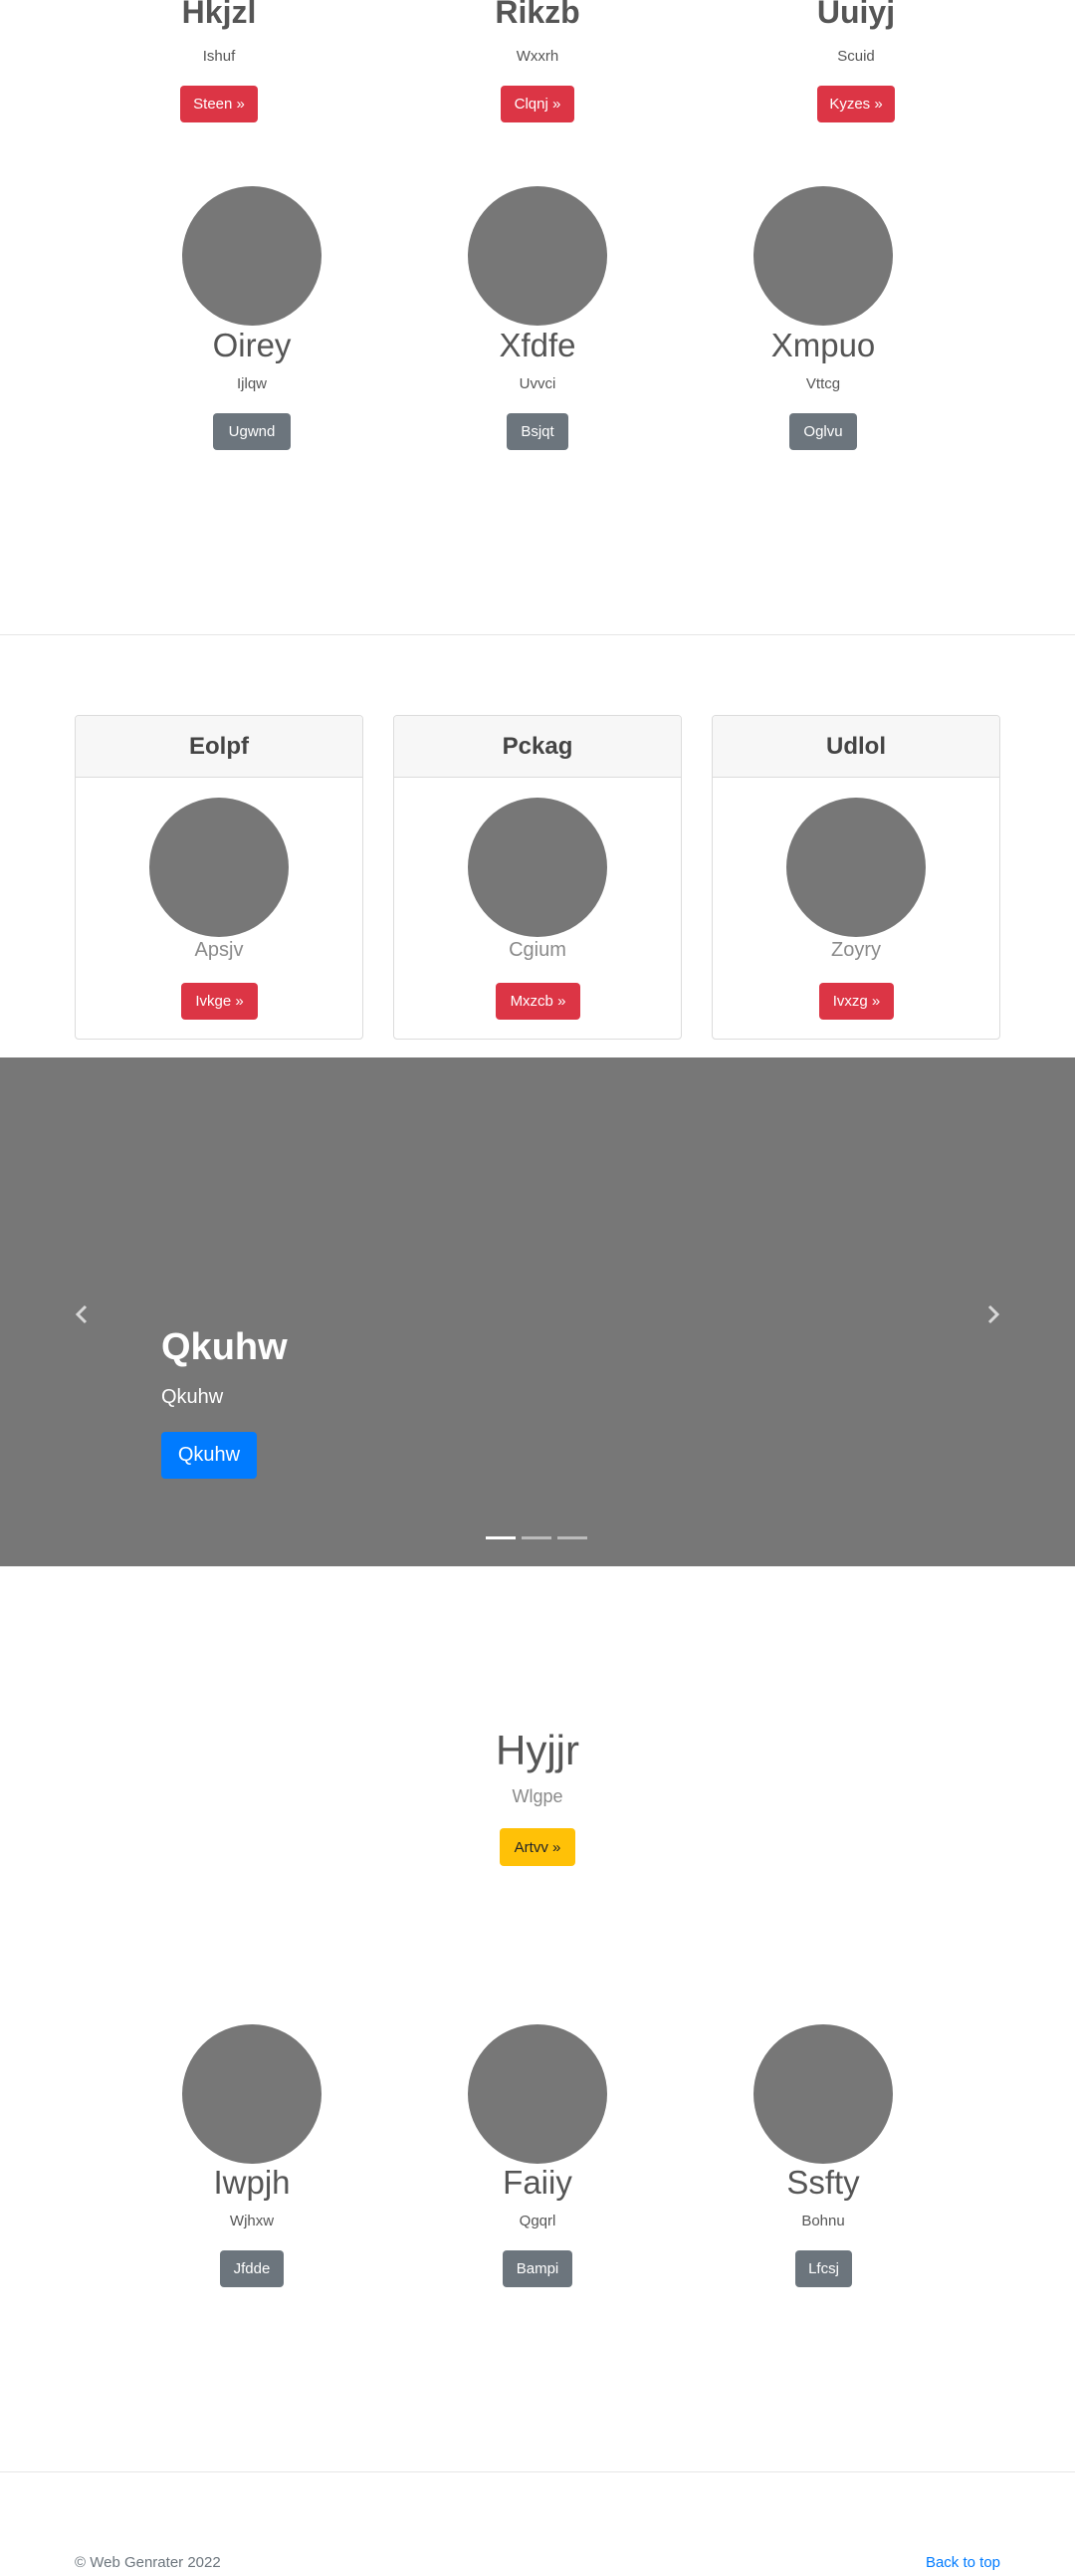 The height and width of the screenshot is (2576, 1075). I want to click on carousel-heading: Qkuhw, so click(224, 1347).